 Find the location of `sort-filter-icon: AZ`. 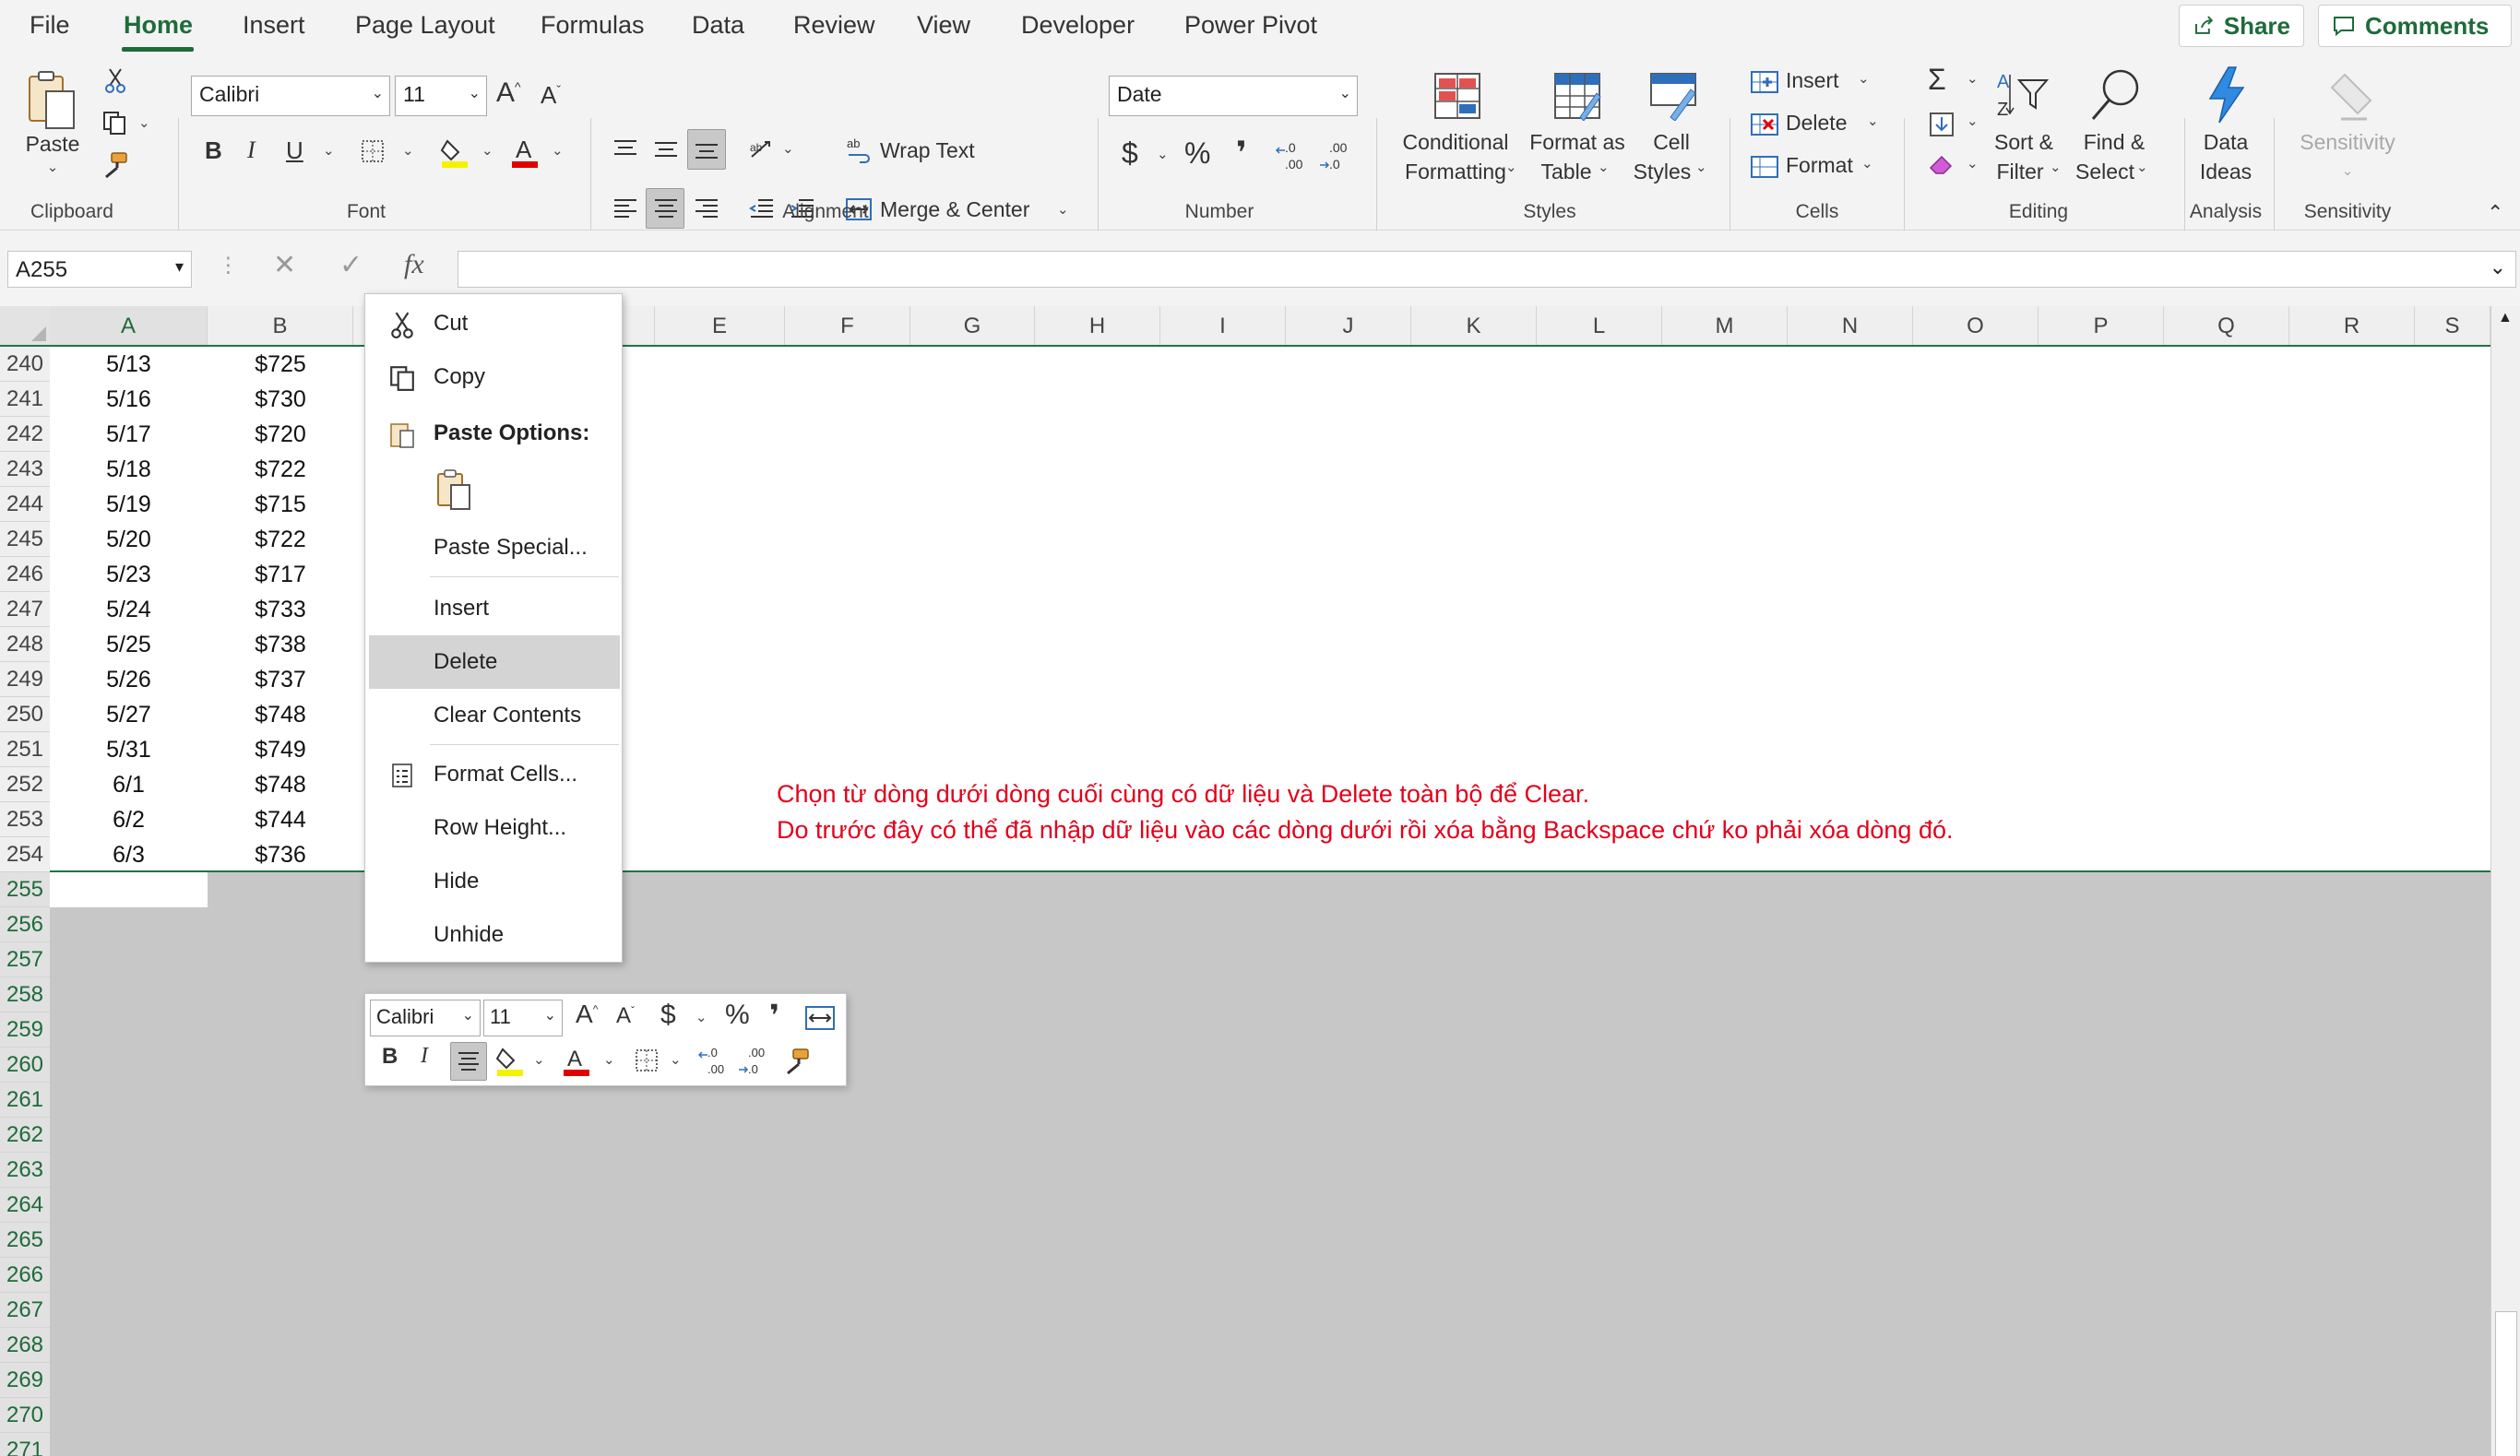

sort-filter-icon: AZ is located at coordinates (2021, 95).